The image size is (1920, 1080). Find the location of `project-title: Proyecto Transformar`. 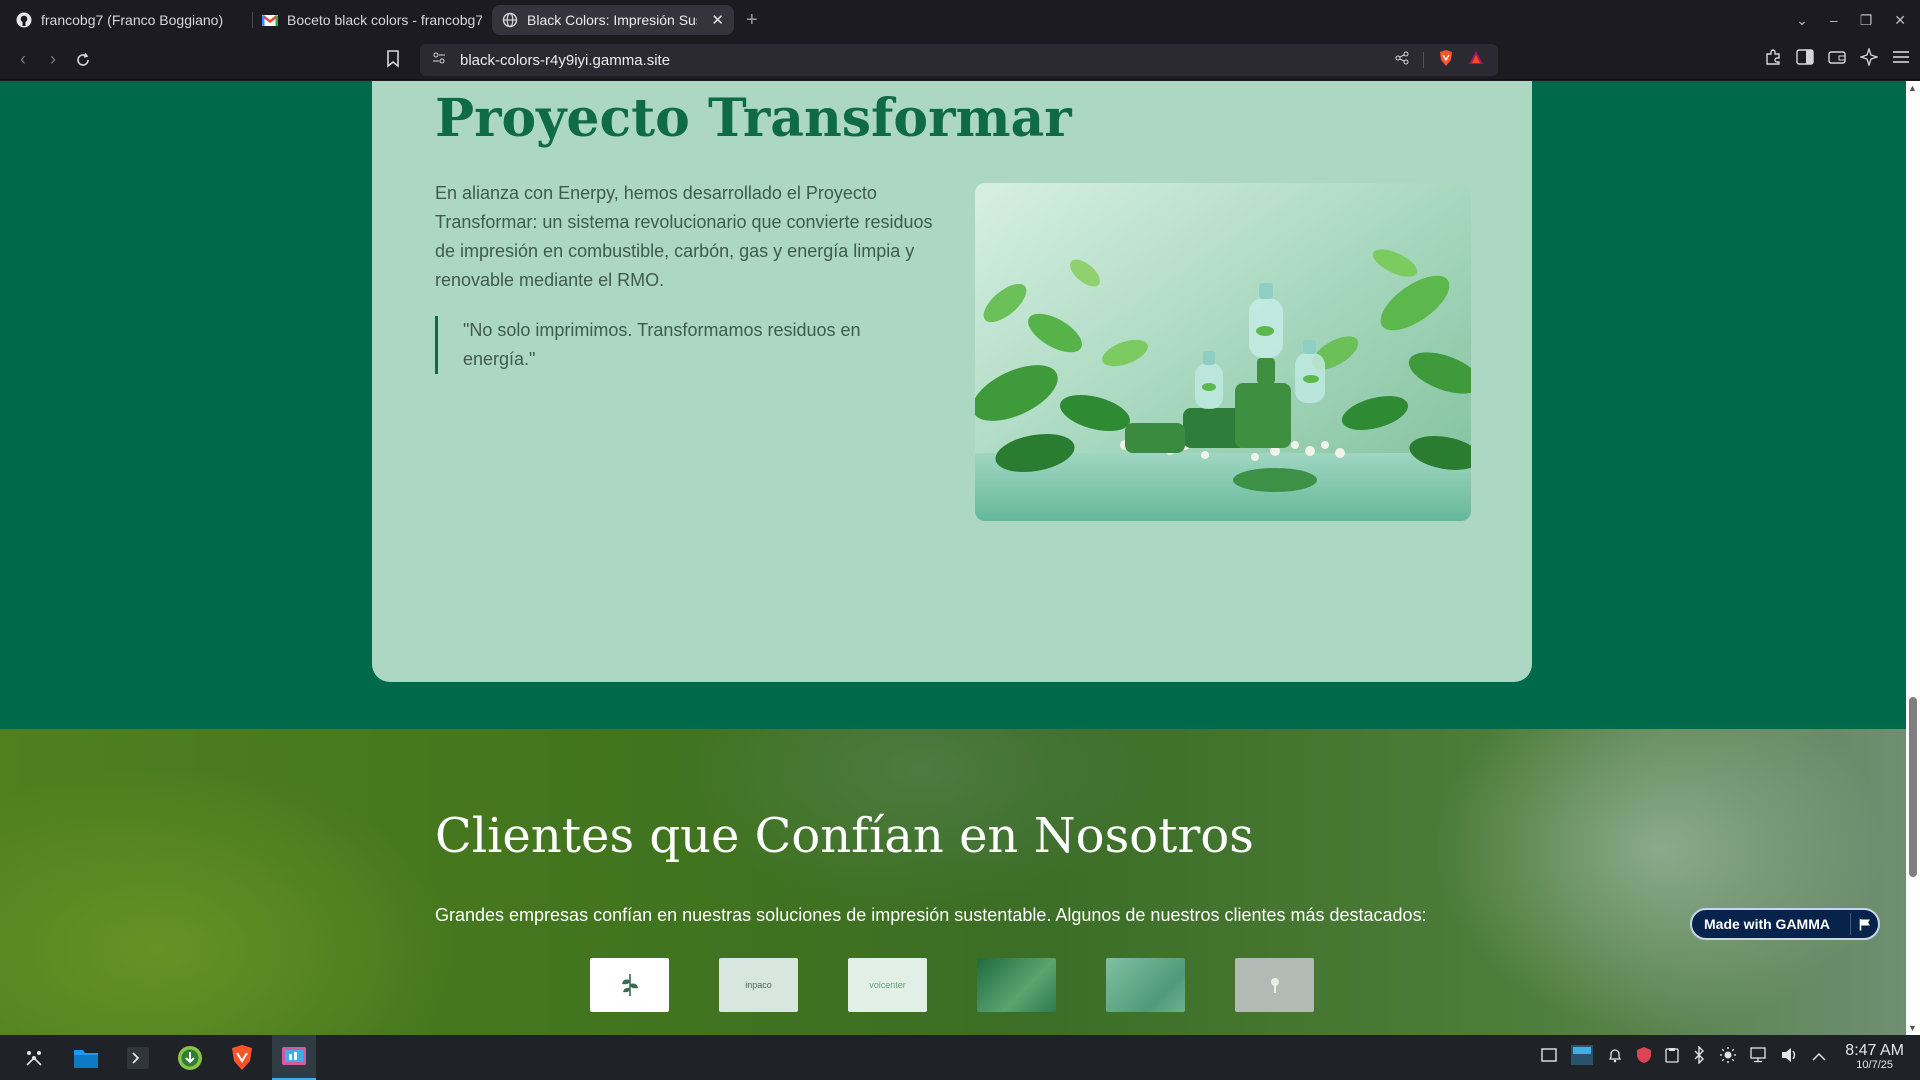

project-title: Proyecto Transformar is located at coordinates (753, 118).